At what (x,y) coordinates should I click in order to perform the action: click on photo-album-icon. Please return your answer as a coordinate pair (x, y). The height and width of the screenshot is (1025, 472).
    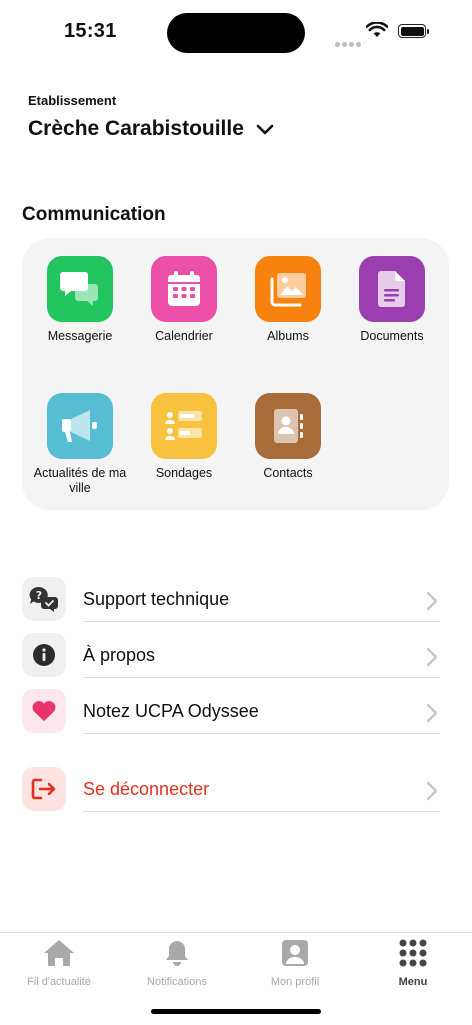
    Looking at the image, I should click on (288, 289).